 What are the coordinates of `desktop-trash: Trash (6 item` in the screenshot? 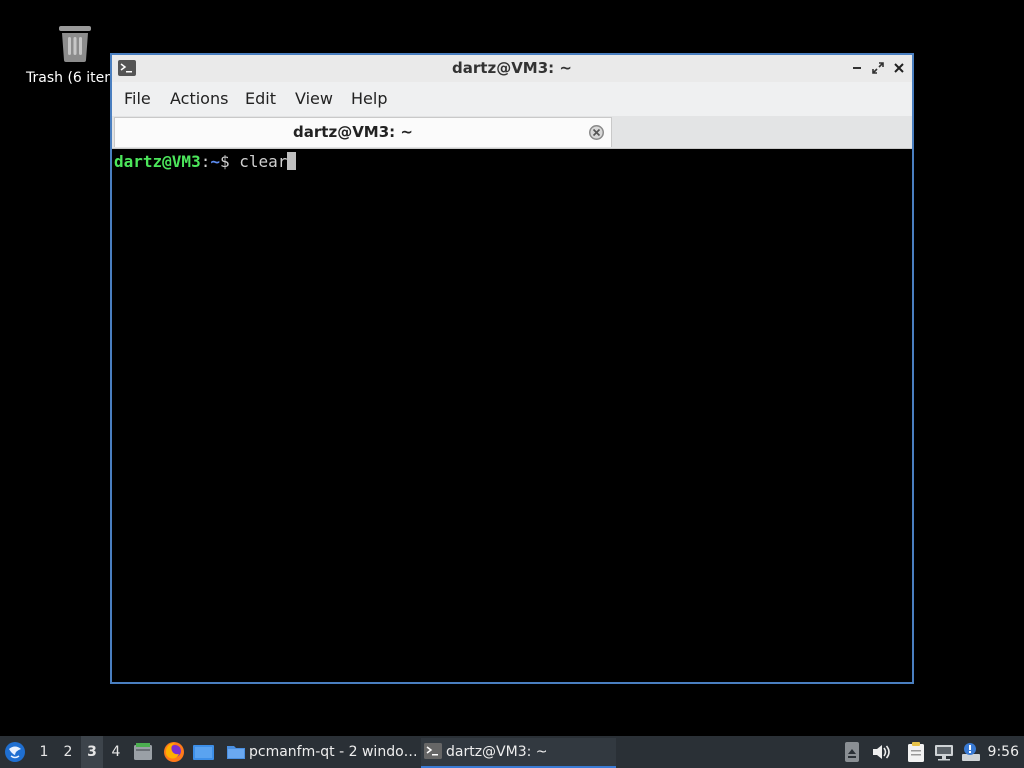 It's located at (72, 57).